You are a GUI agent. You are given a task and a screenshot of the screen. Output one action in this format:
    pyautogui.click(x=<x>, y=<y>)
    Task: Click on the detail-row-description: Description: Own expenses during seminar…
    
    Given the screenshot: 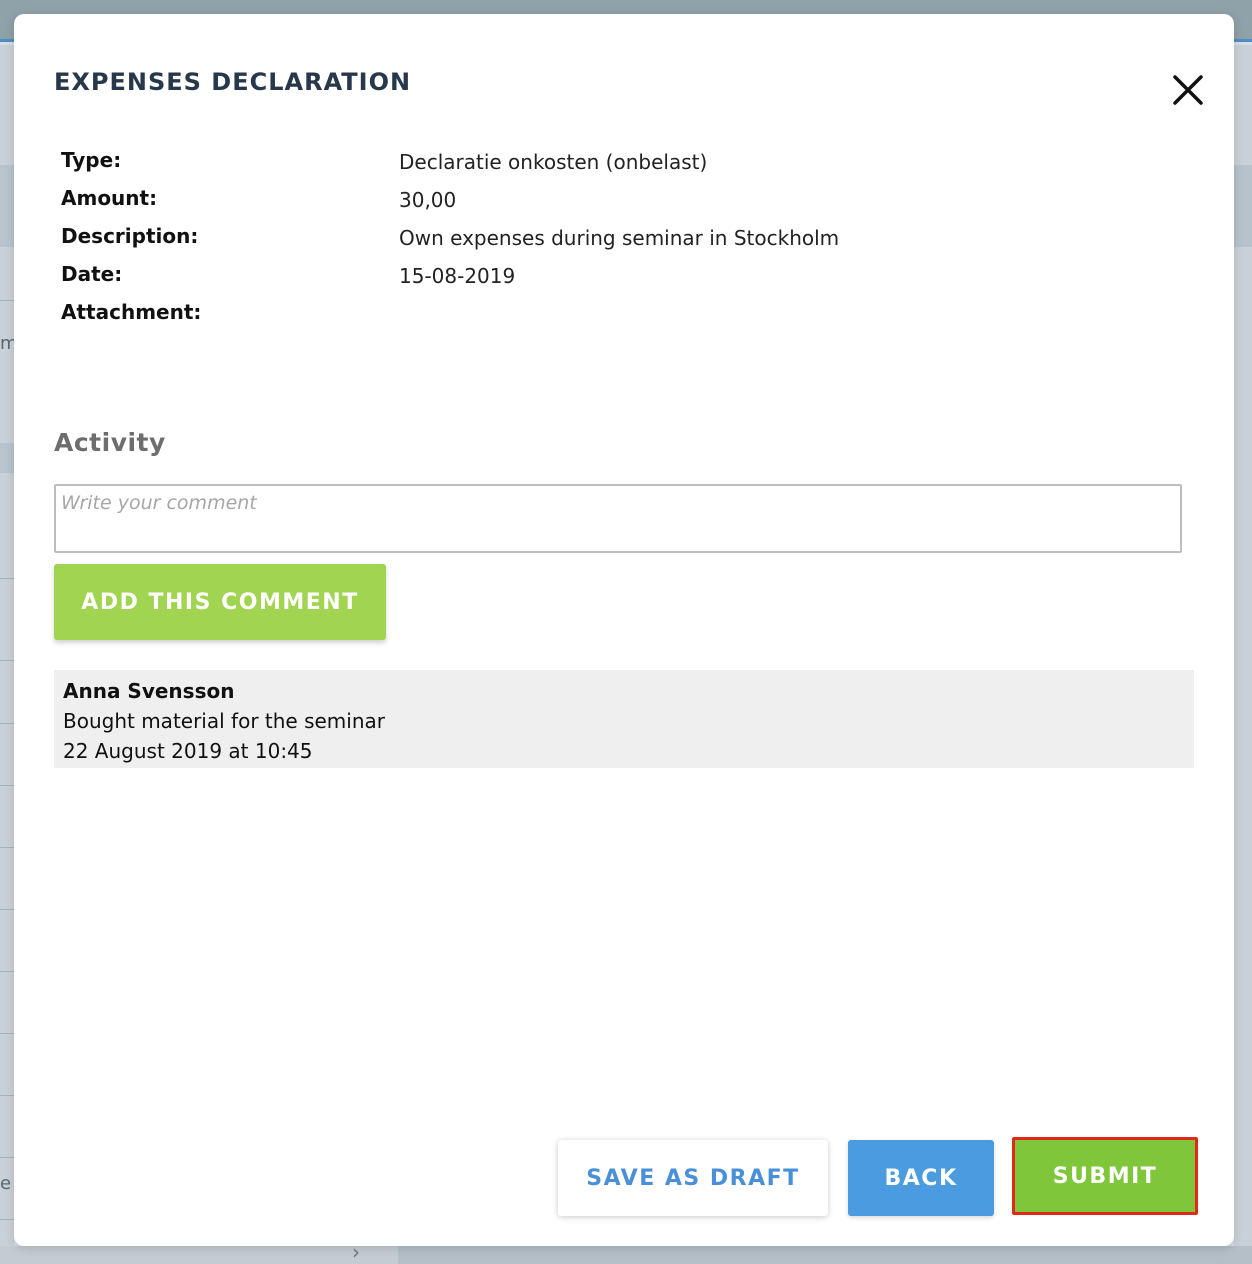 What is the action you would take?
    pyautogui.click(x=611, y=243)
    